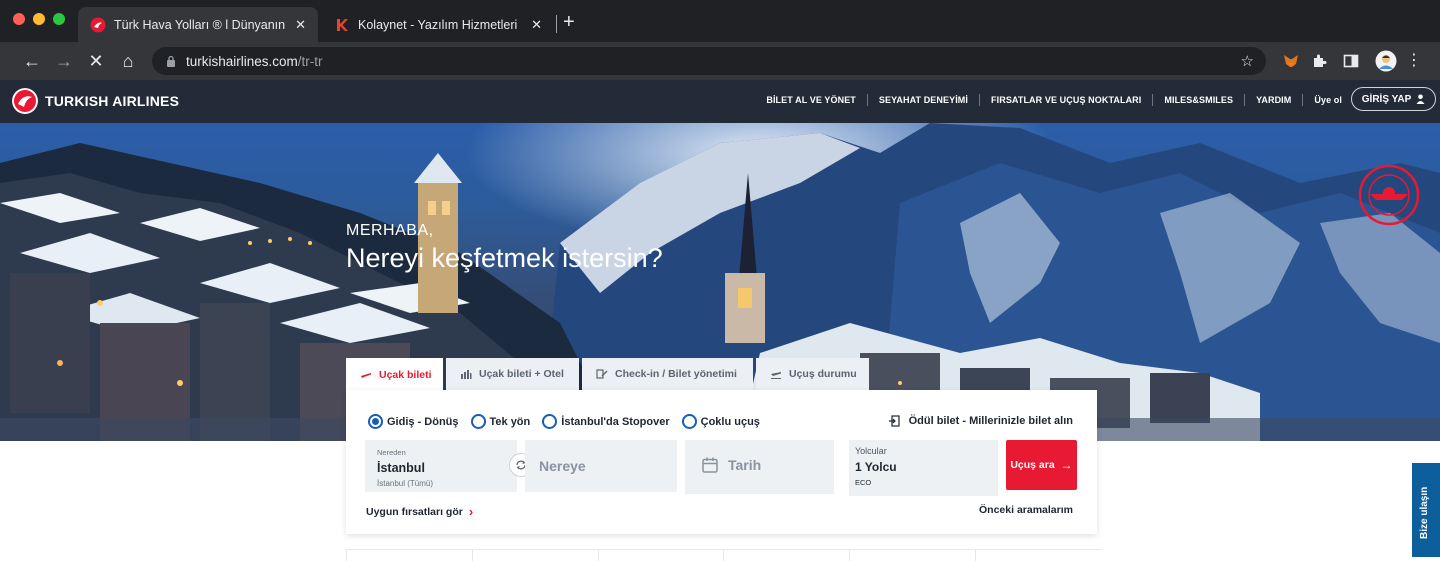 Image resolution: width=1440 pixels, height=561 pixels. Describe the element at coordinates (1320, 61) in the screenshot. I see `extensions-puzzle-icon` at that location.